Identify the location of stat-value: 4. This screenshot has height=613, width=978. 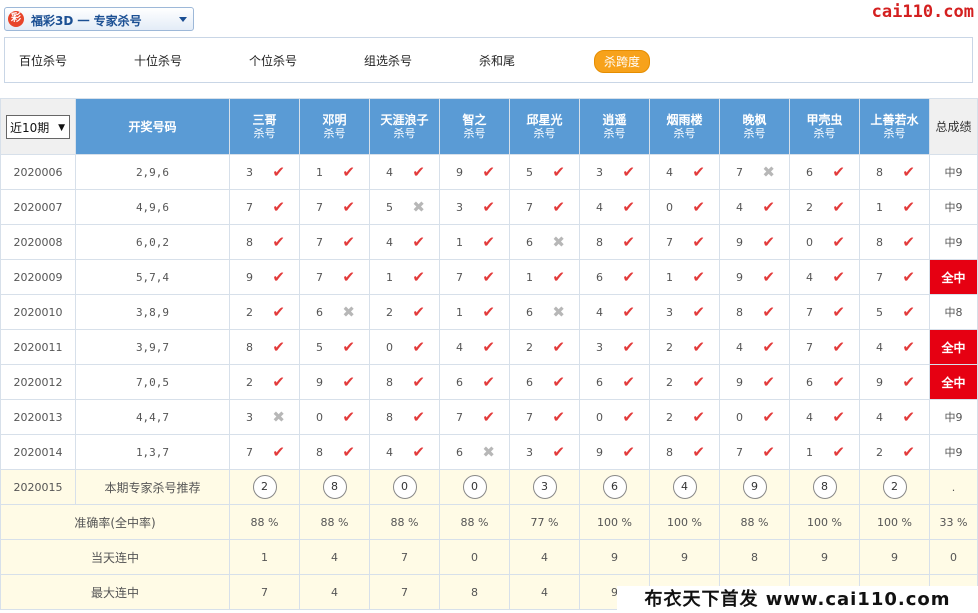
(334, 557).